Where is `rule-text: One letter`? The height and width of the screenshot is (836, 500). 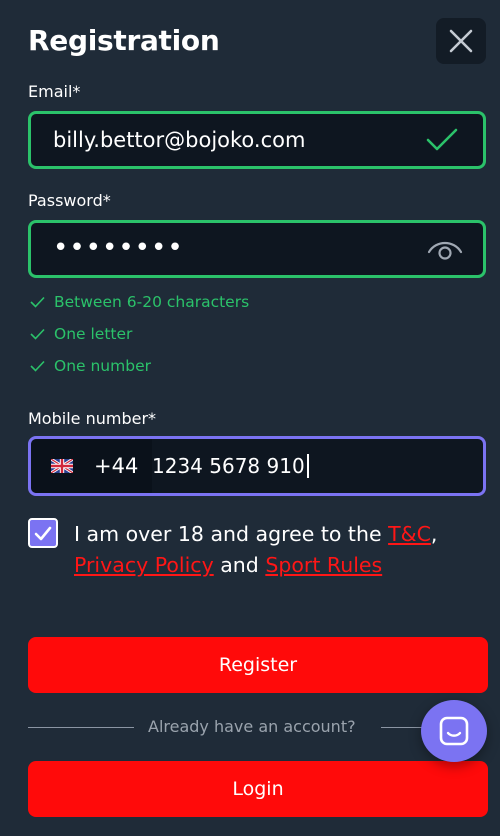
rule-text: One letter is located at coordinates (93, 334).